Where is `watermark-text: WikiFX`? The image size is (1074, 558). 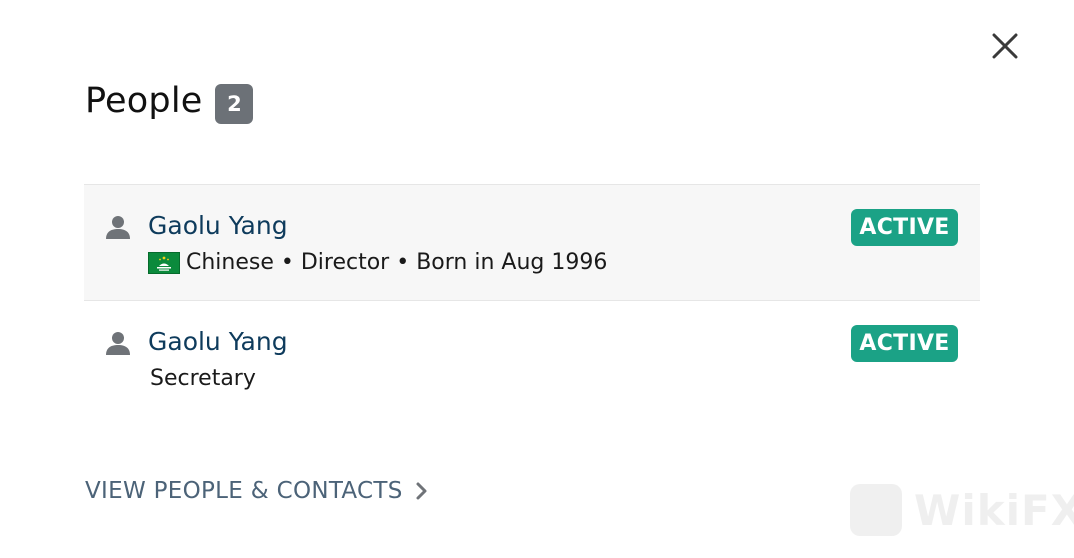 watermark-text: WikiFX is located at coordinates (994, 510).